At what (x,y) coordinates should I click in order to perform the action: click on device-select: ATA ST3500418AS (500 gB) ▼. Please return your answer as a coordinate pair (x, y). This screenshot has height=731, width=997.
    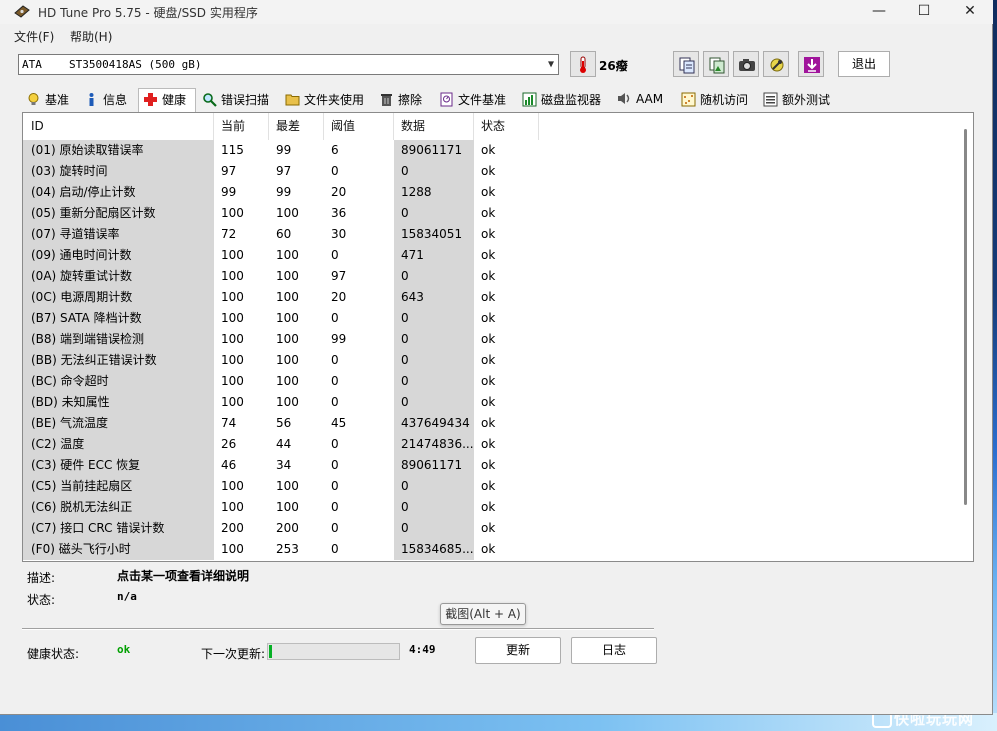
    Looking at the image, I should click on (288, 64).